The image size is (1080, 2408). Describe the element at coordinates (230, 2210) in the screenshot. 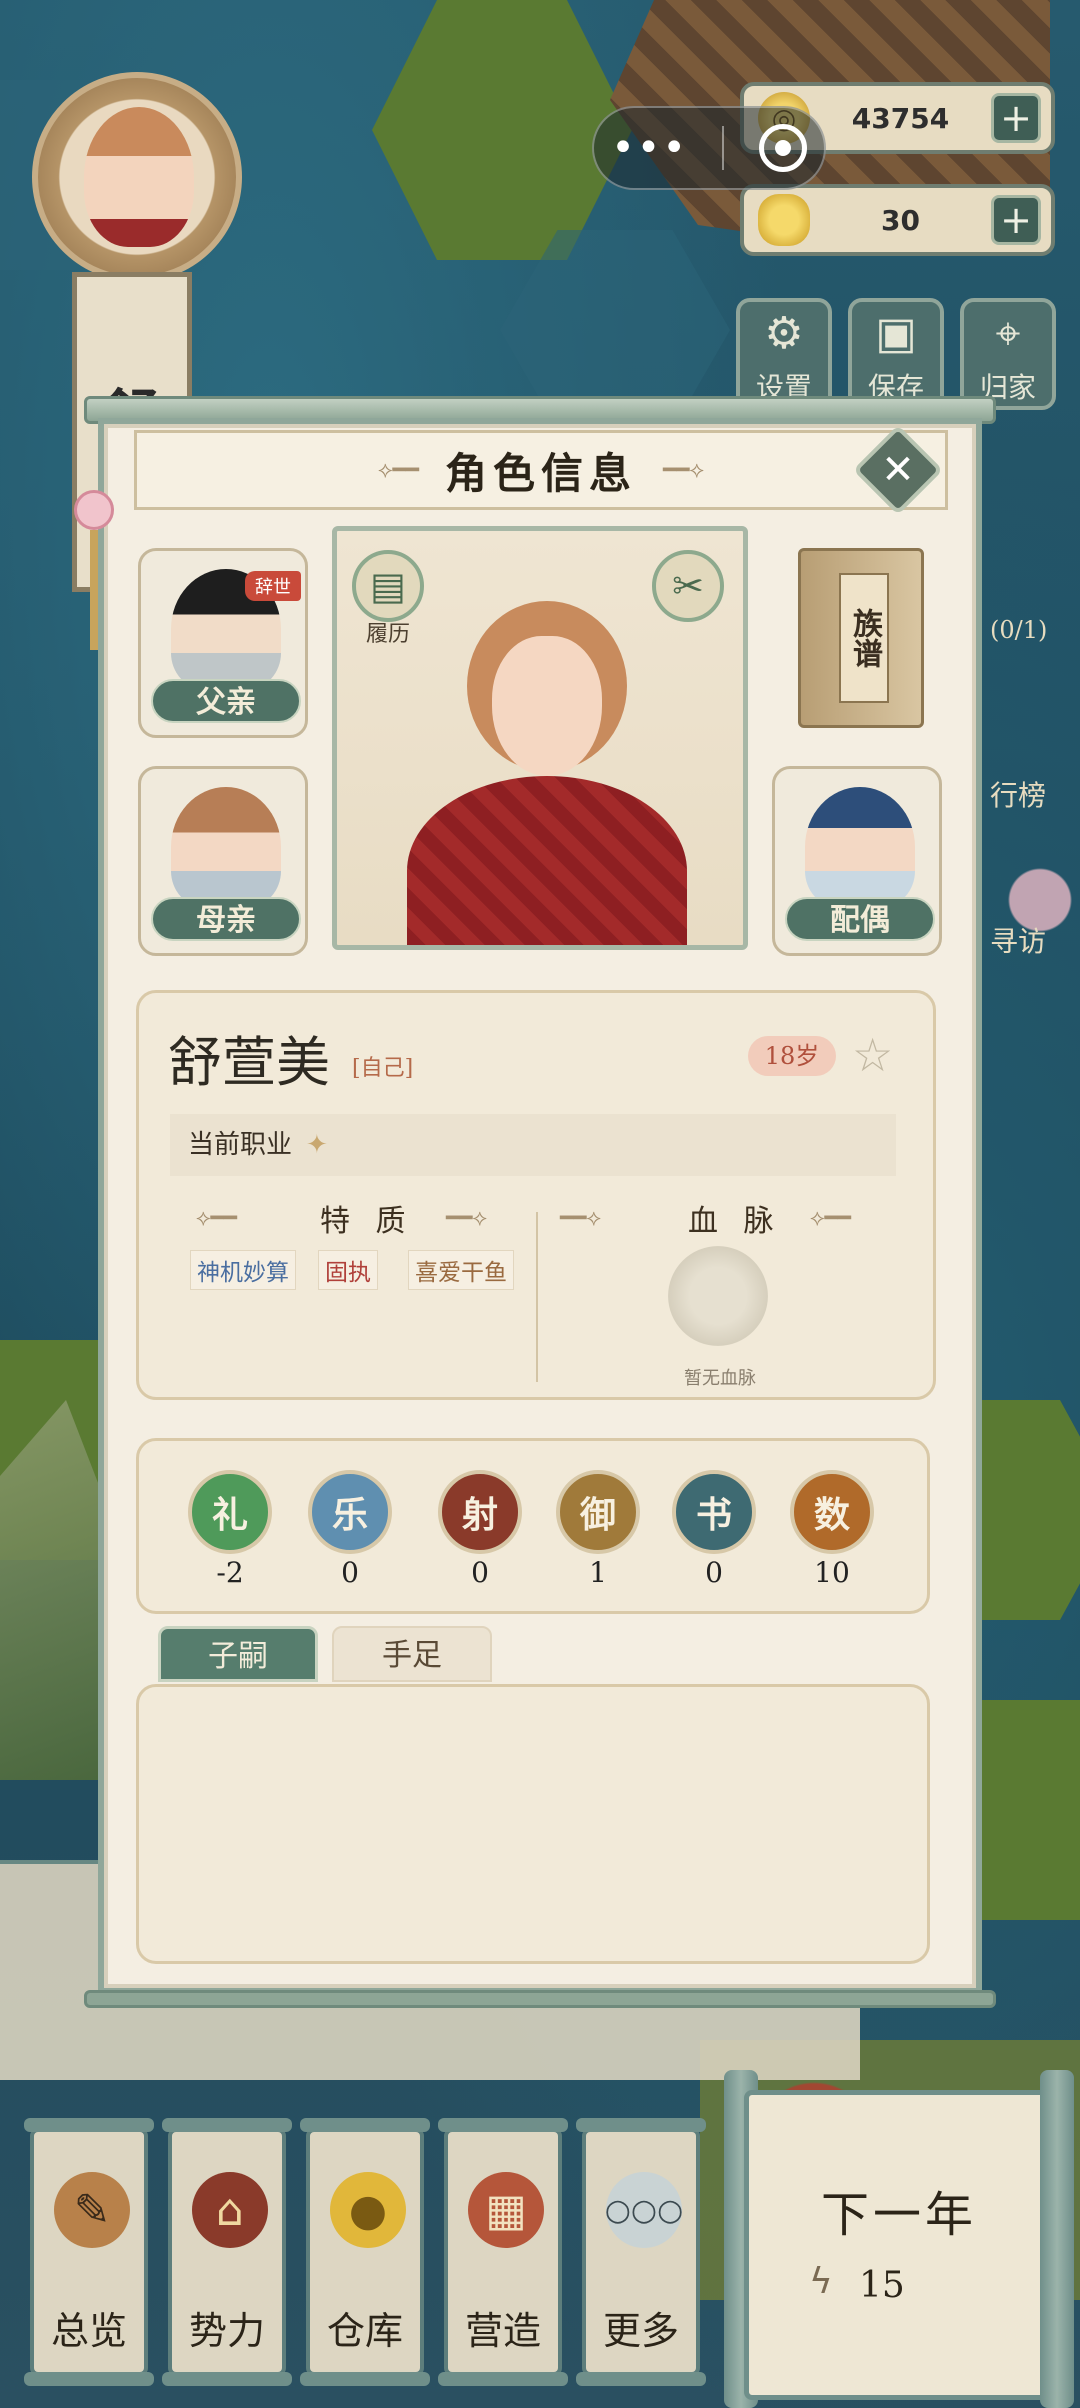

I see `palace-icon: ⌂` at that location.